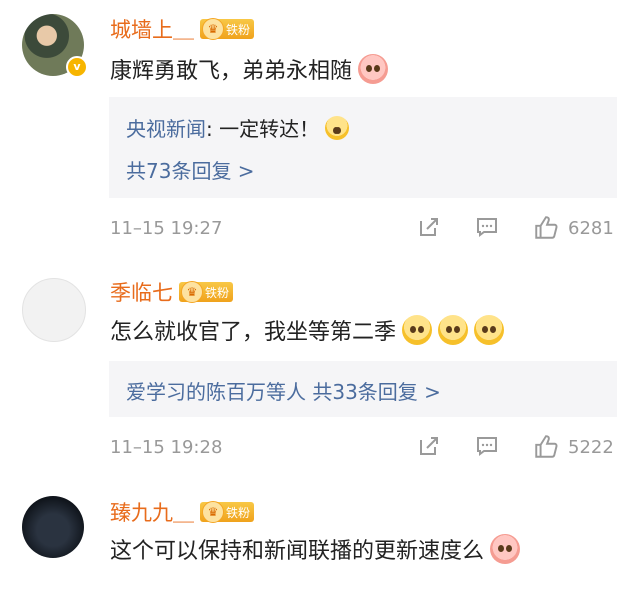 Image resolution: width=640 pixels, height=601 pixels. What do you see at coordinates (190, 169) in the screenshot?
I see `more-replies-link: 共73条回复 >` at bounding box center [190, 169].